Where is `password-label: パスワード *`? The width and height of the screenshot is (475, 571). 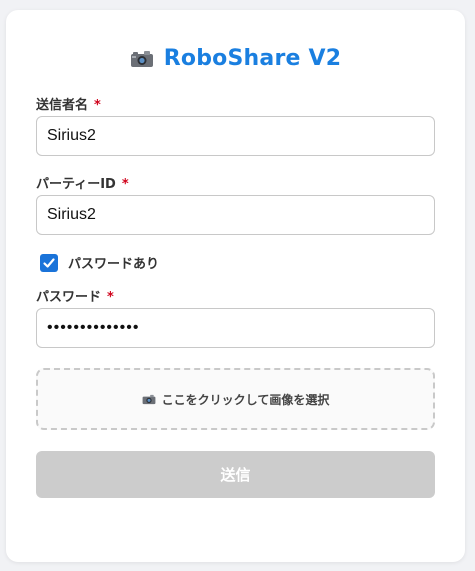 password-label: パスワード * is located at coordinates (75, 295).